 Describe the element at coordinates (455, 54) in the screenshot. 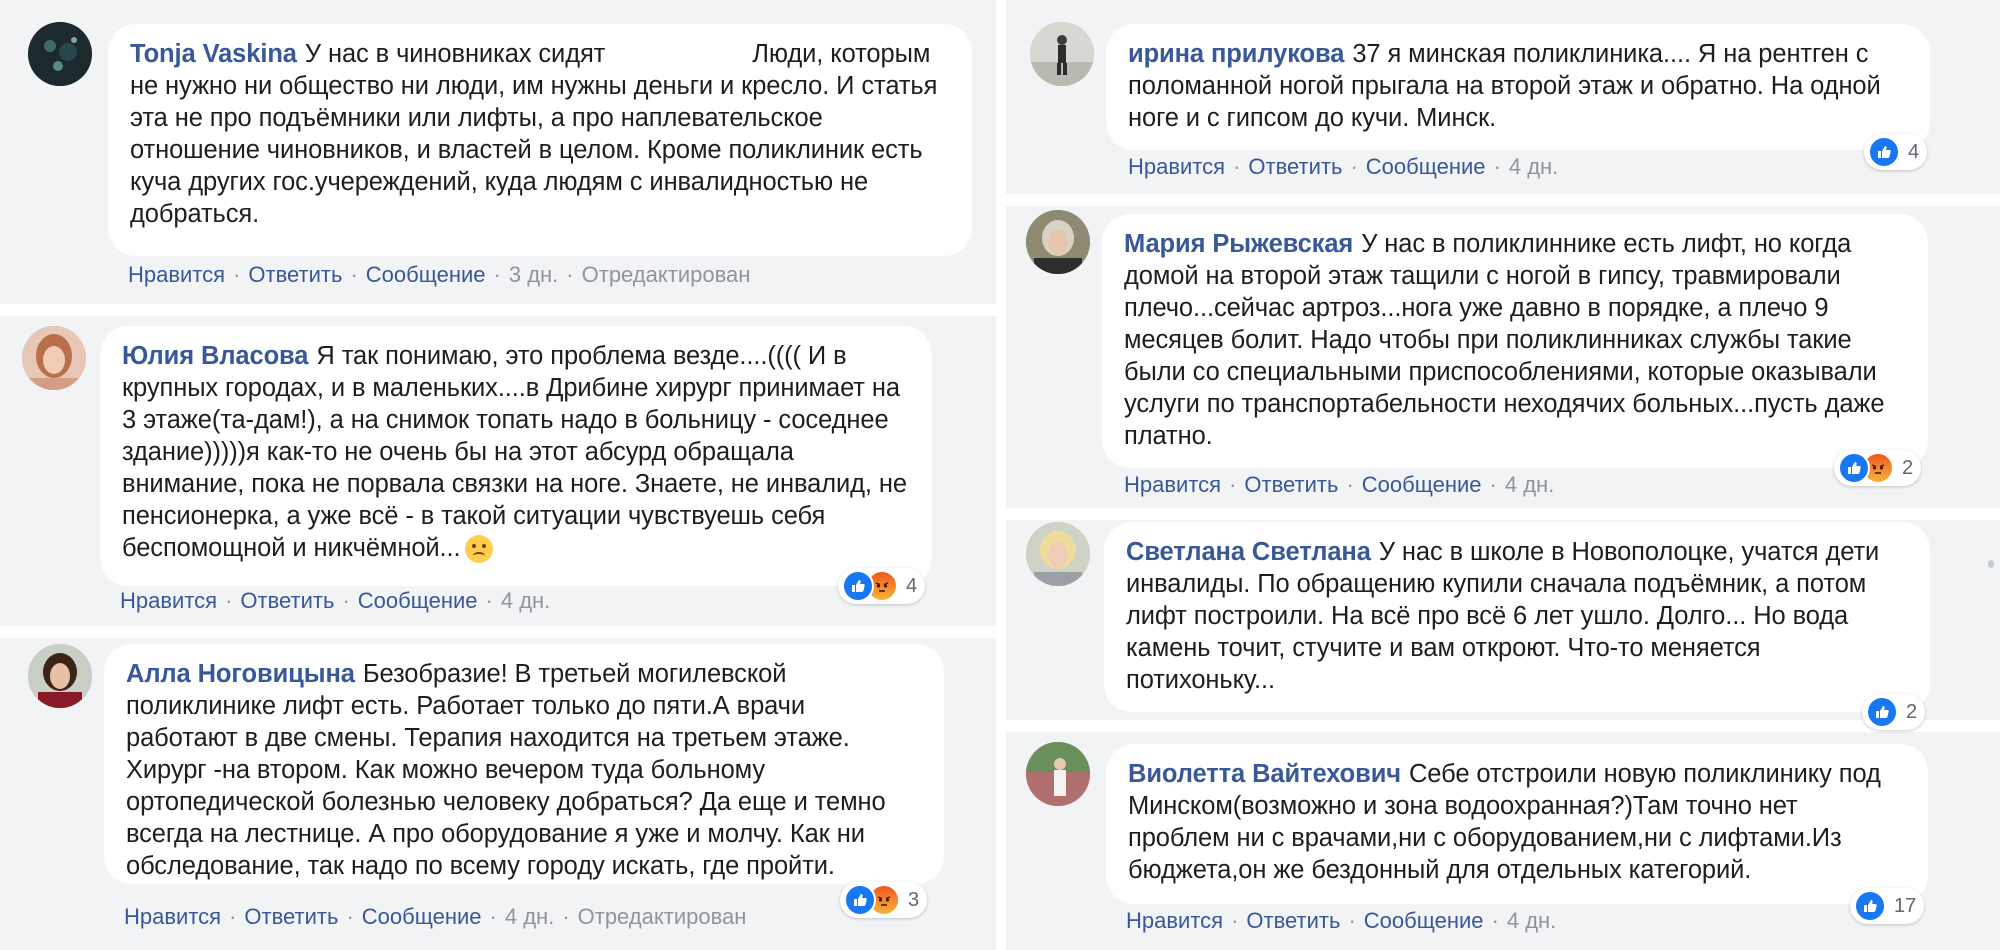

I see `comment-text-prefix: У нас в чиновниках сидят` at that location.